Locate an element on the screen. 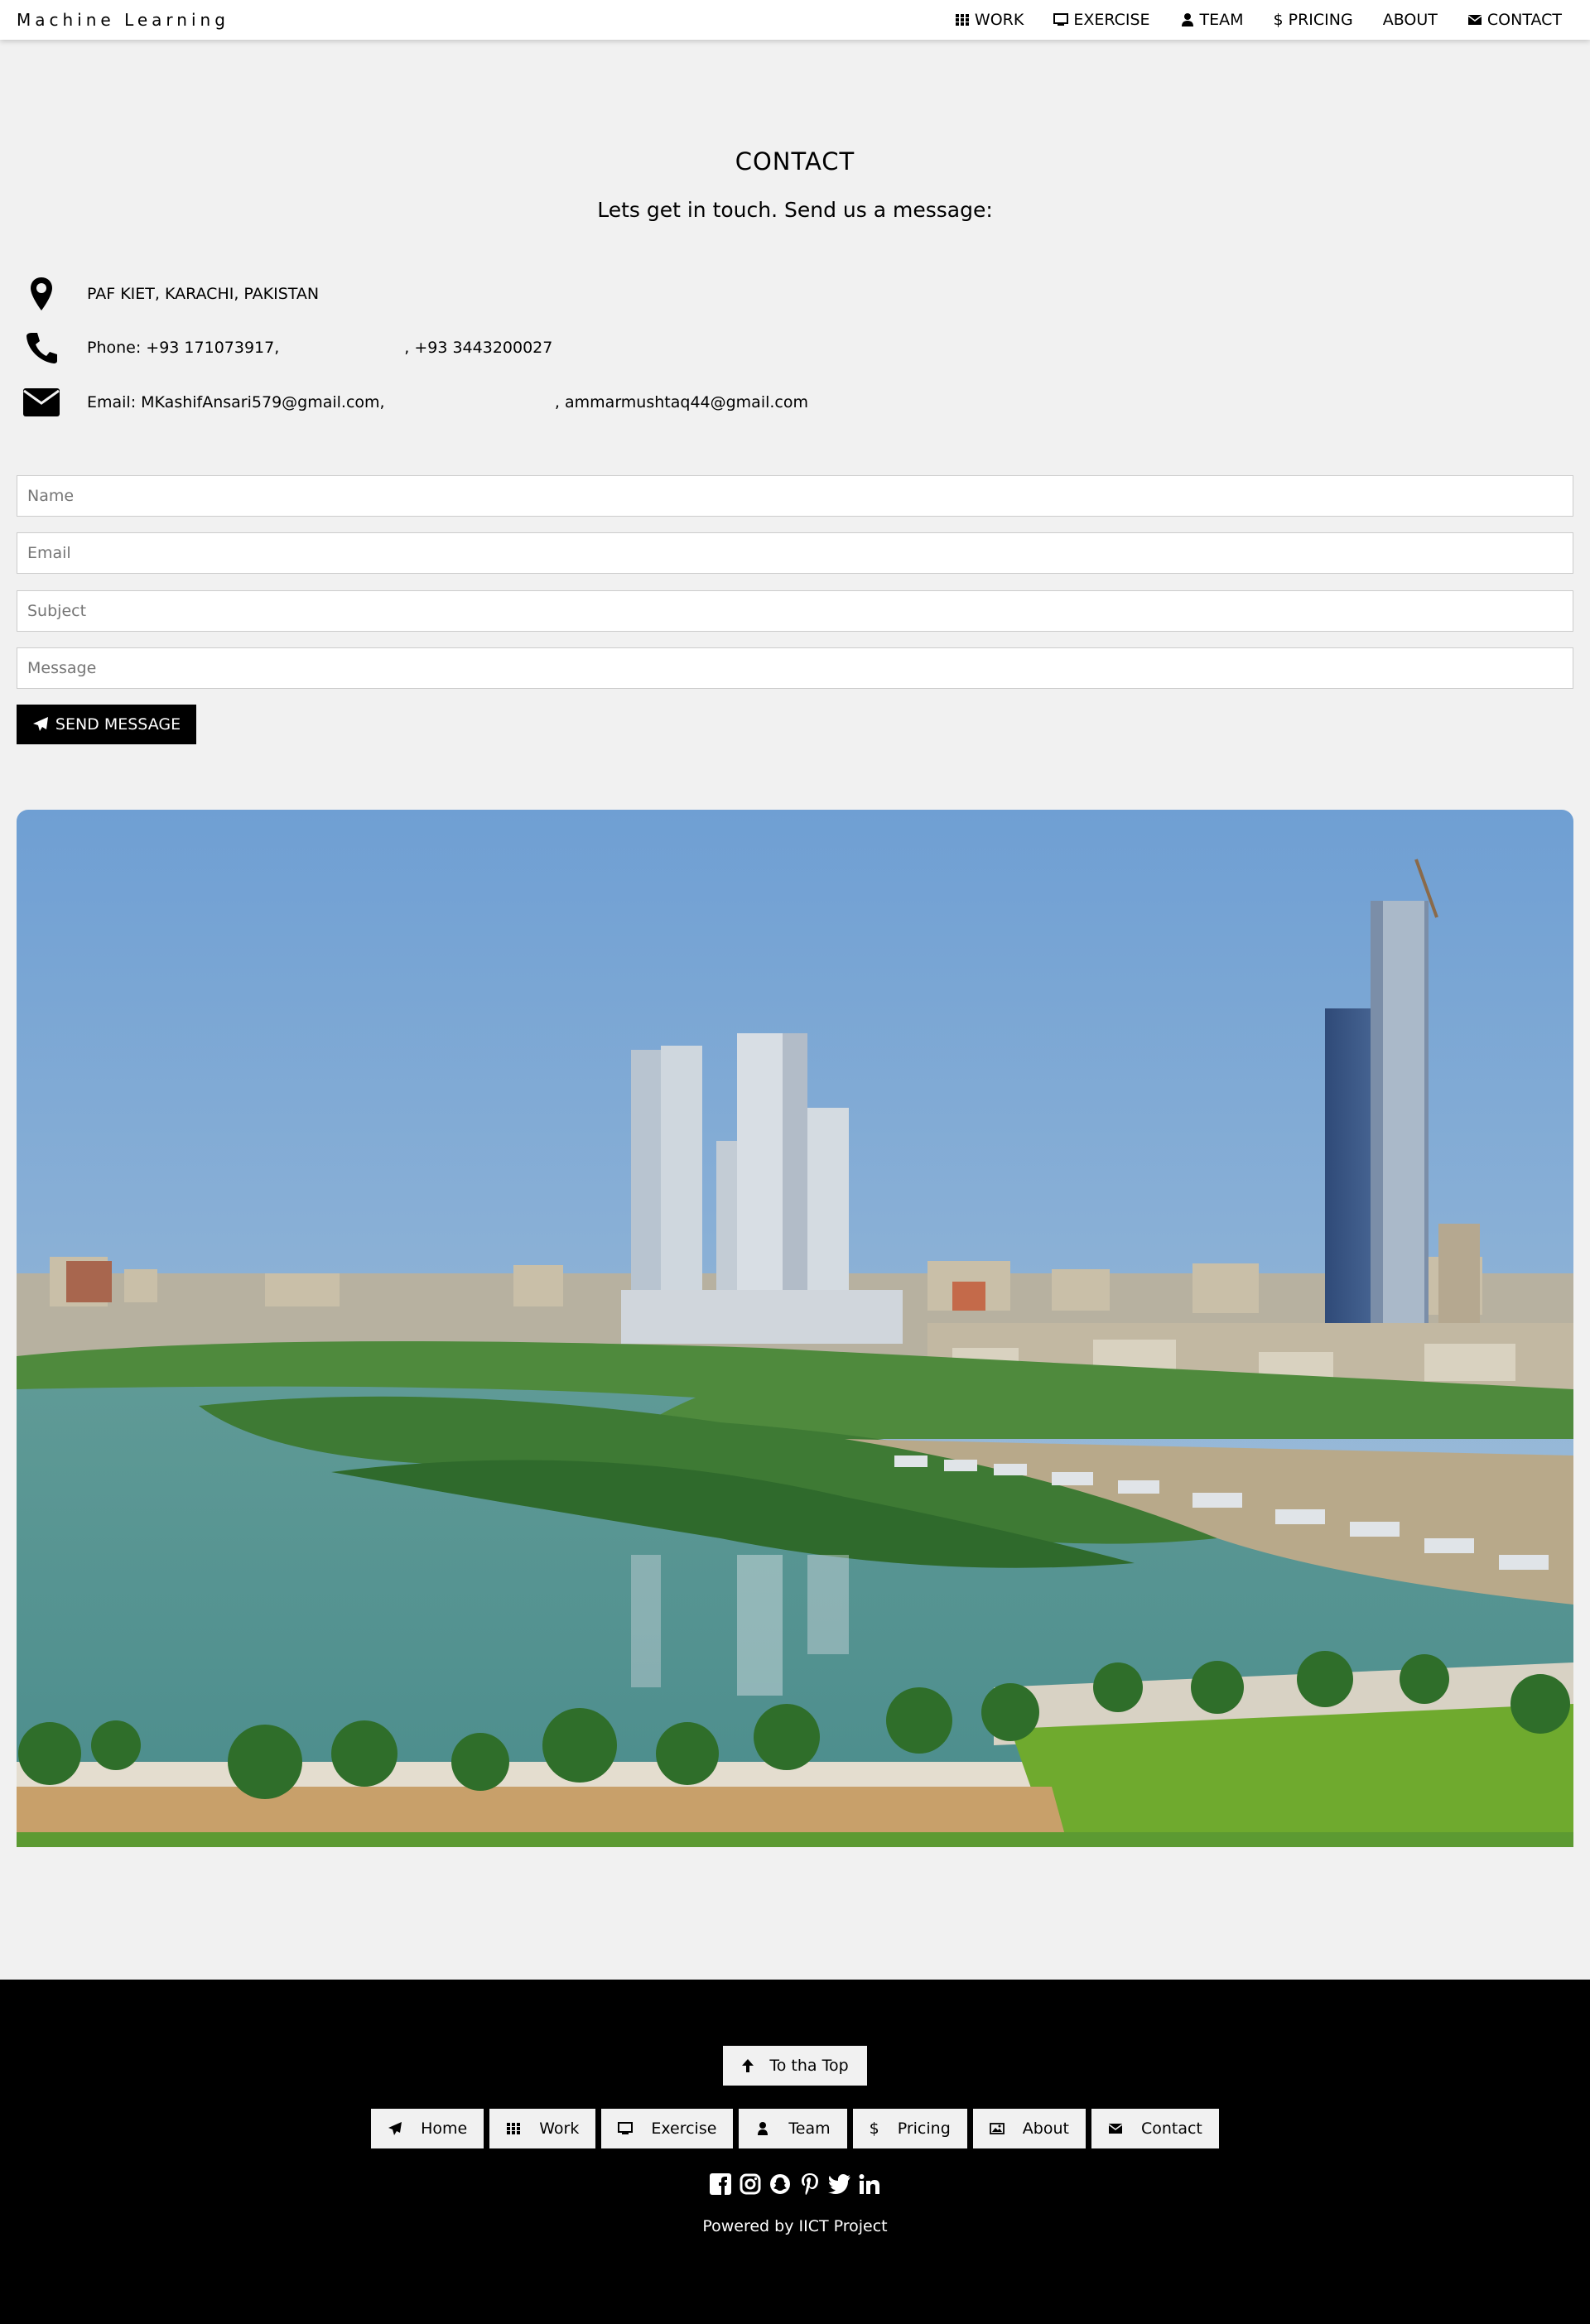 This screenshot has width=1590, height=2324. to-the-top-label: To tha Top is located at coordinates (809, 2066).